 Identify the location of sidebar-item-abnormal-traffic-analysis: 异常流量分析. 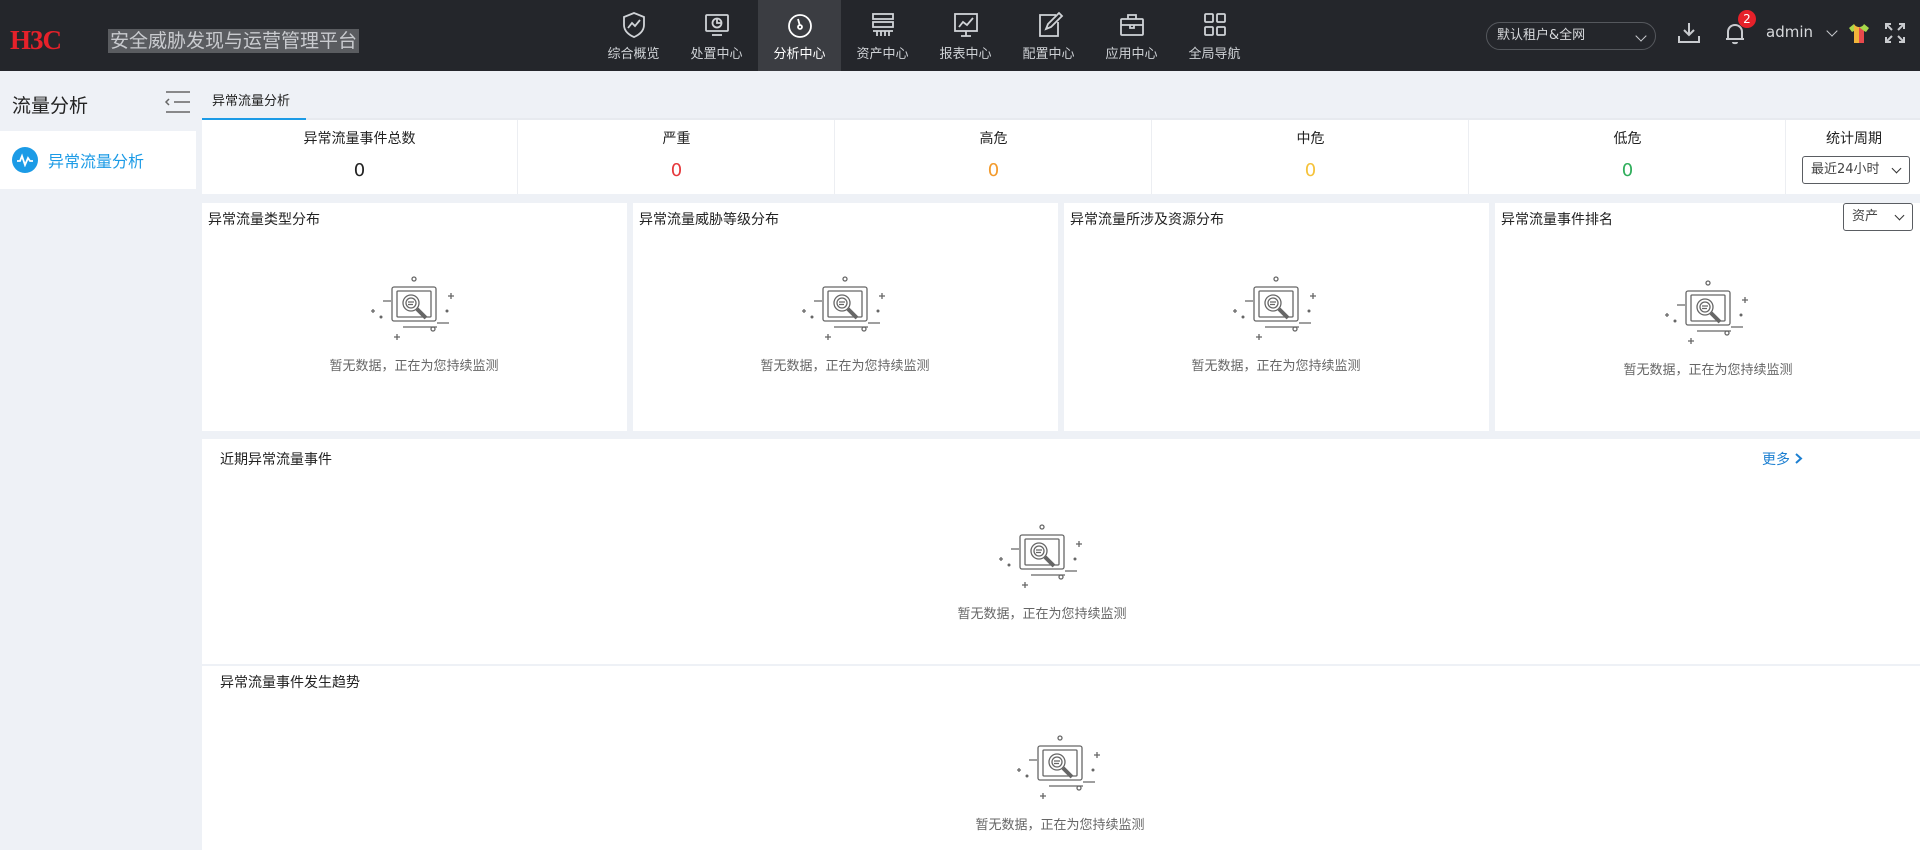
(98, 160).